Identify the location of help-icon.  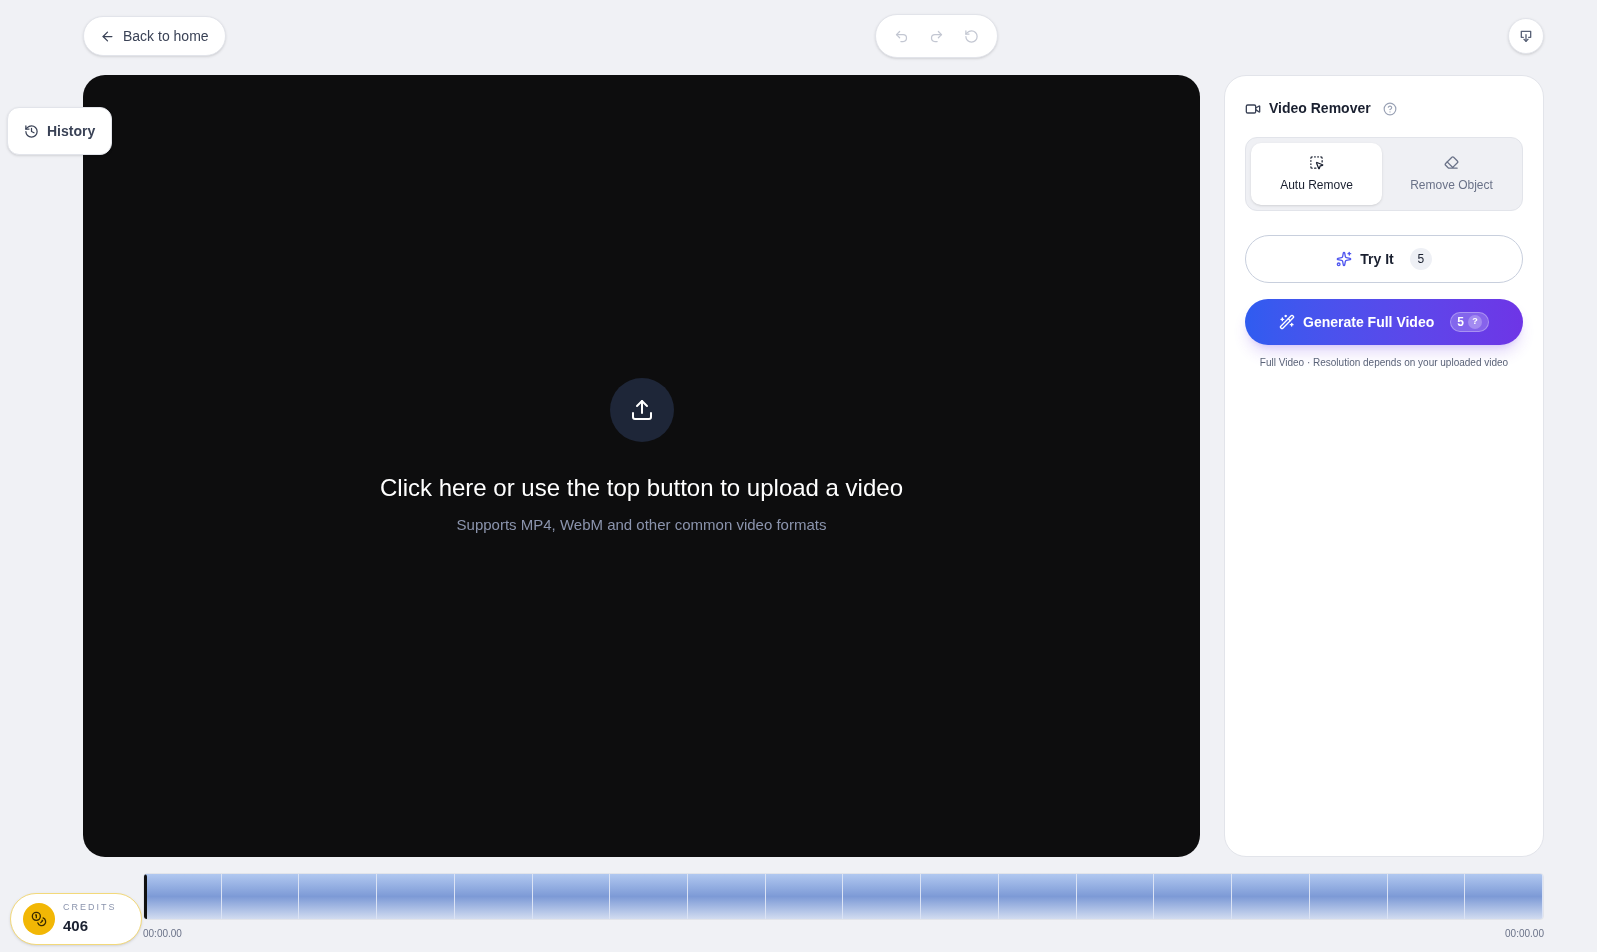
(1389, 108).